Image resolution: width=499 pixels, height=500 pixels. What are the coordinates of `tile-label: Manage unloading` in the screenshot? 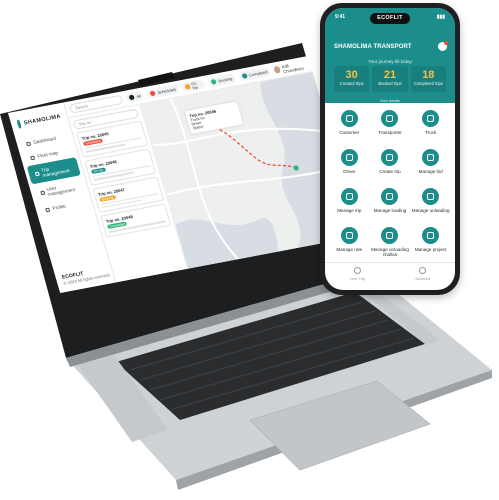 It's located at (430, 210).